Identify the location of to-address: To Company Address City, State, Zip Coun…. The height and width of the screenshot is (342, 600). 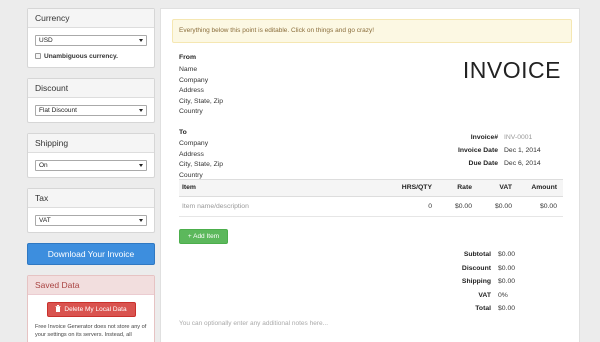
(201, 155).